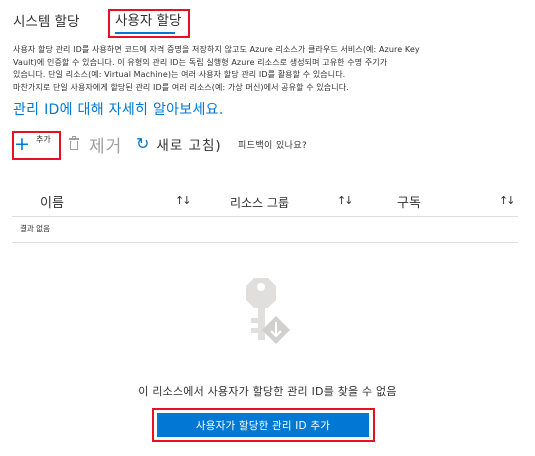 The height and width of the screenshot is (456, 535). I want to click on empty-state-message: 이 리소스에서 사용자가 할당한 관리 ID를 찾을 수 없음, so click(267, 391).